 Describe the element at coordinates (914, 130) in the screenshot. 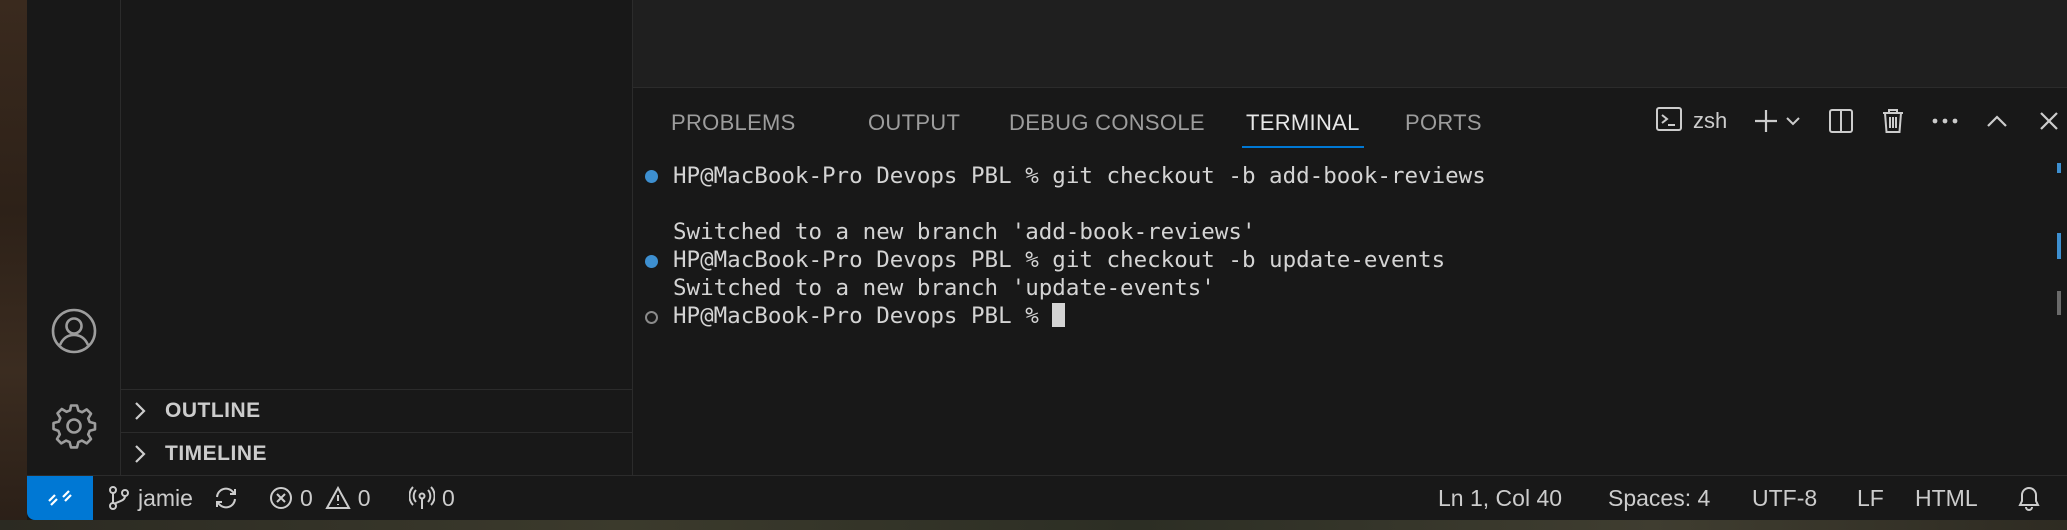

I see `tab-output: OUTPUT` at that location.